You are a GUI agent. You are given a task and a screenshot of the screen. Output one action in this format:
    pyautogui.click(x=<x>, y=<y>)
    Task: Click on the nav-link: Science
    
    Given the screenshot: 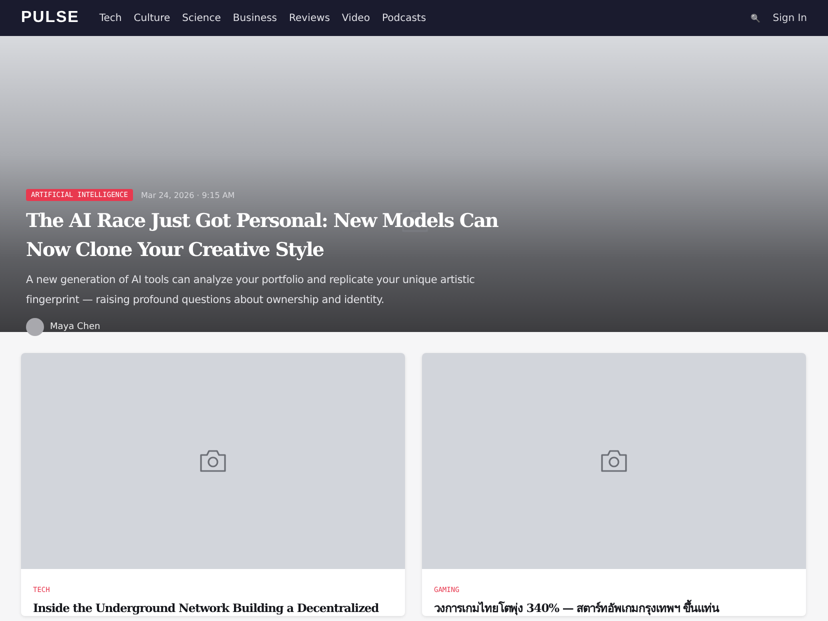 What is the action you would take?
    pyautogui.click(x=201, y=18)
    